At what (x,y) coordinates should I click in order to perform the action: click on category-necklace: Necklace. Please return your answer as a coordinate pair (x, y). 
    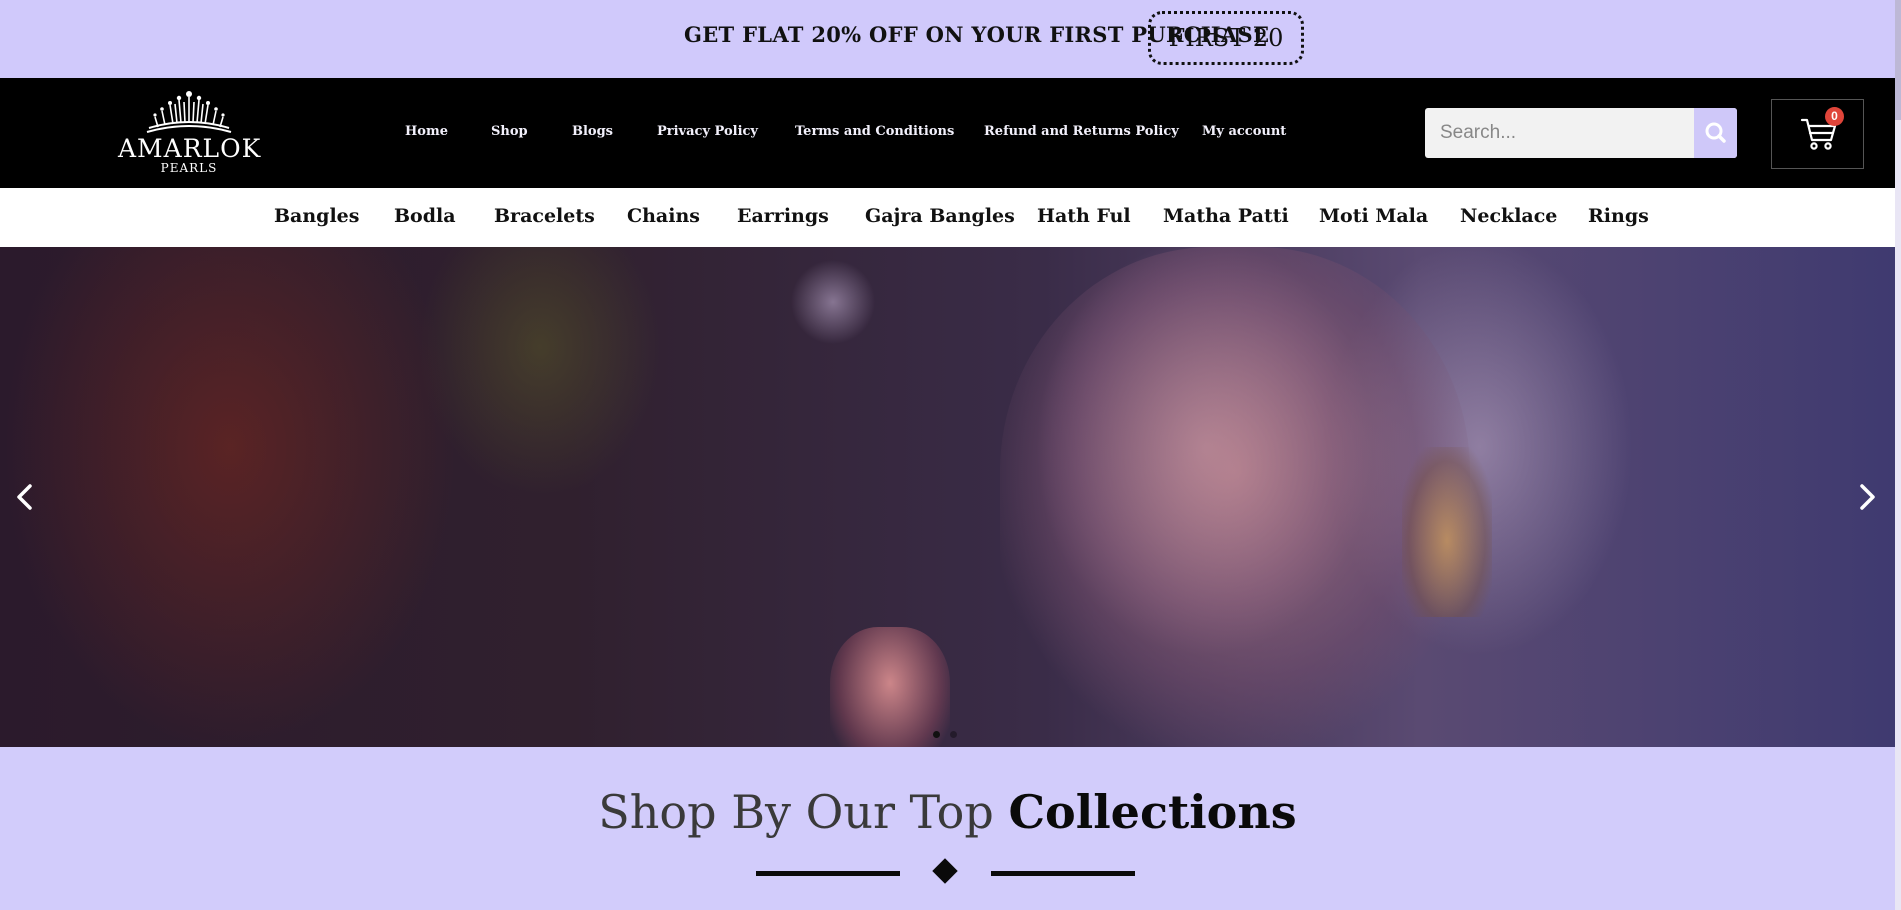
    Looking at the image, I should click on (1508, 216).